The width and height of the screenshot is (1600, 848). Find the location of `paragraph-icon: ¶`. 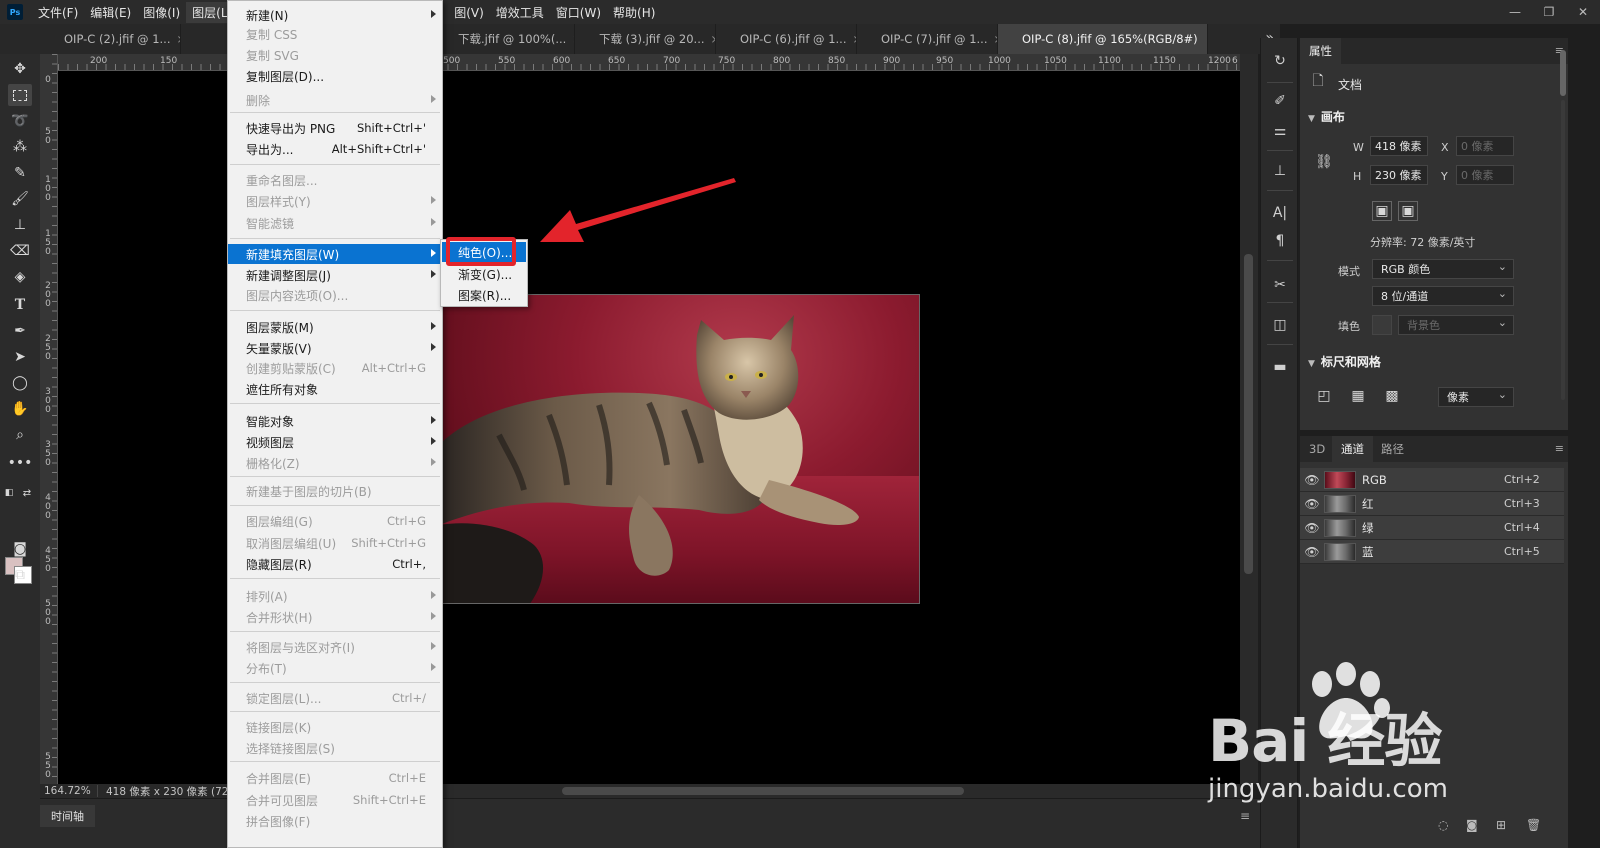

paragraph-icon: ¶ is located at coordinates (1280, 241).